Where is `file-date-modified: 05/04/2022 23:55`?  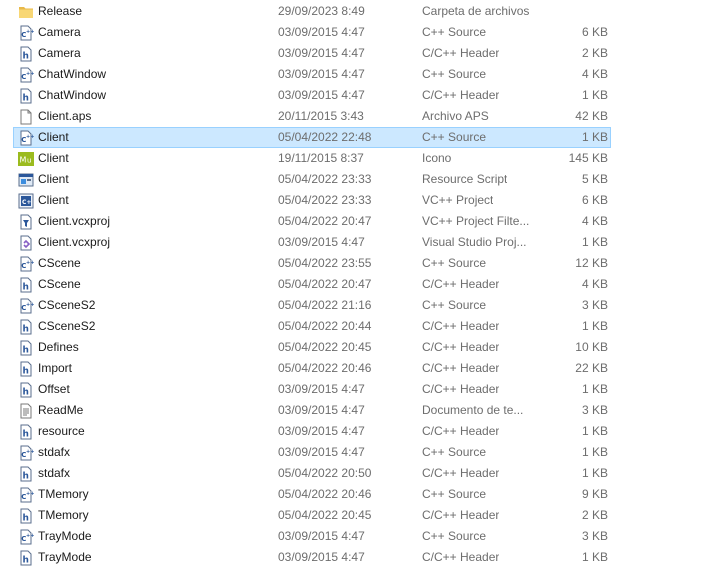 file-date-modified: 05/04/2022 23:55 is located at coordinates (325, 263).